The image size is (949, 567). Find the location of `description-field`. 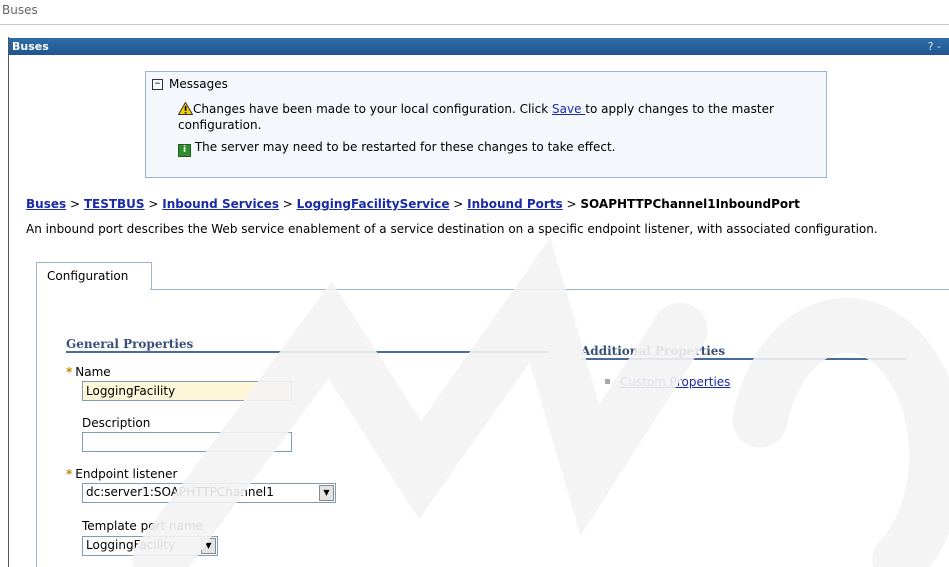

description-field is located at coordinates (187, 442).